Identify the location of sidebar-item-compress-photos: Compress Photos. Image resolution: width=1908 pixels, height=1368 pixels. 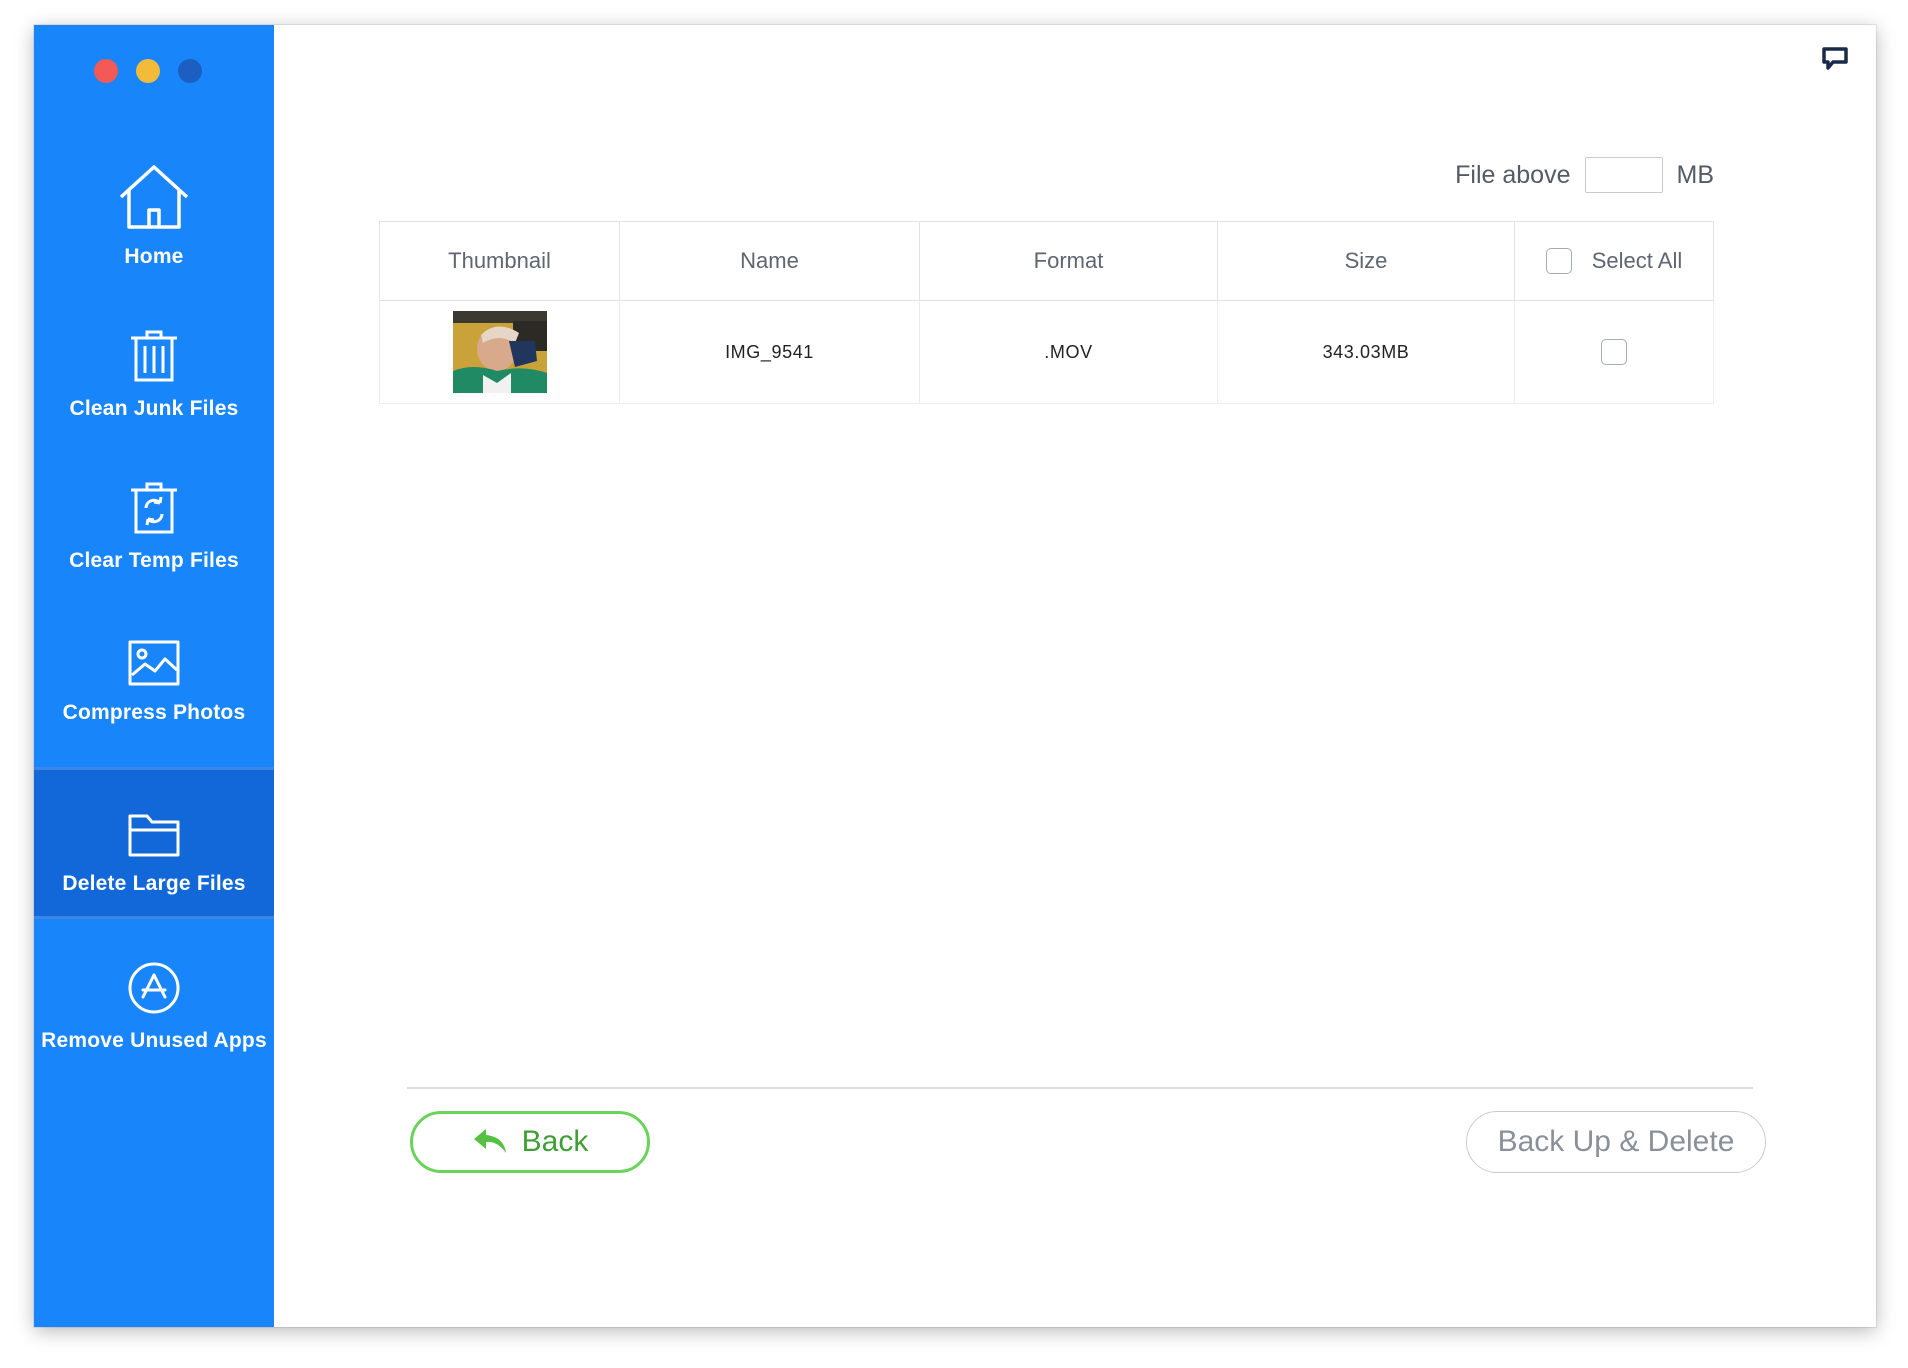
(154, 667).